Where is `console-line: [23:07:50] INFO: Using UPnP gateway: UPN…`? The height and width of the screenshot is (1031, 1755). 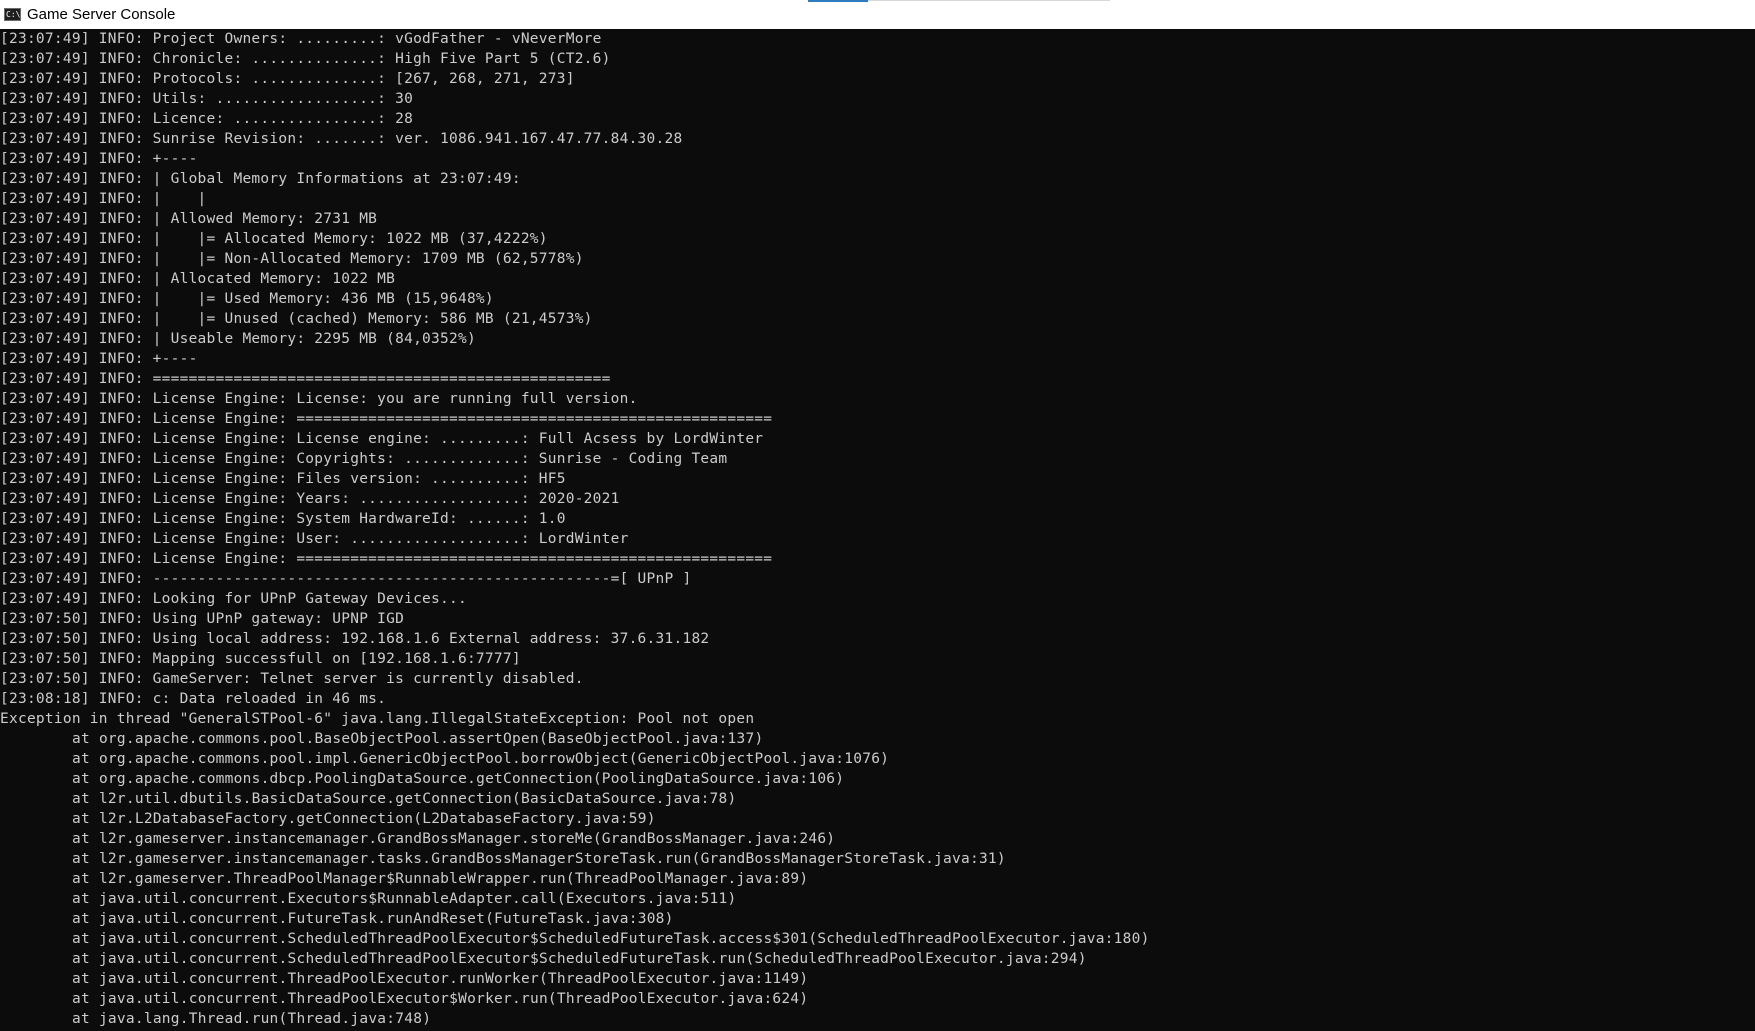 console-line: [23:07:50] INFO: Using UPnP gateway: UPN… is located at coordinates (202, 619).